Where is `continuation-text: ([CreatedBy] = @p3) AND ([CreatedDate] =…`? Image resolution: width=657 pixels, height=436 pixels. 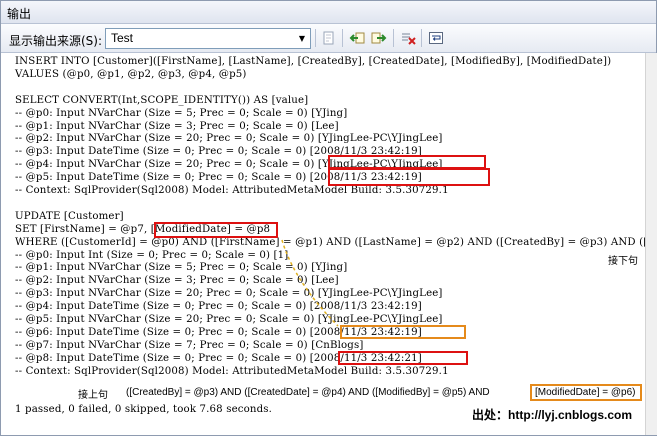
continuation-text: ([CreatedBy] = @p3) AND ([CreatedDate] =… is located at coordinates (308, 392).